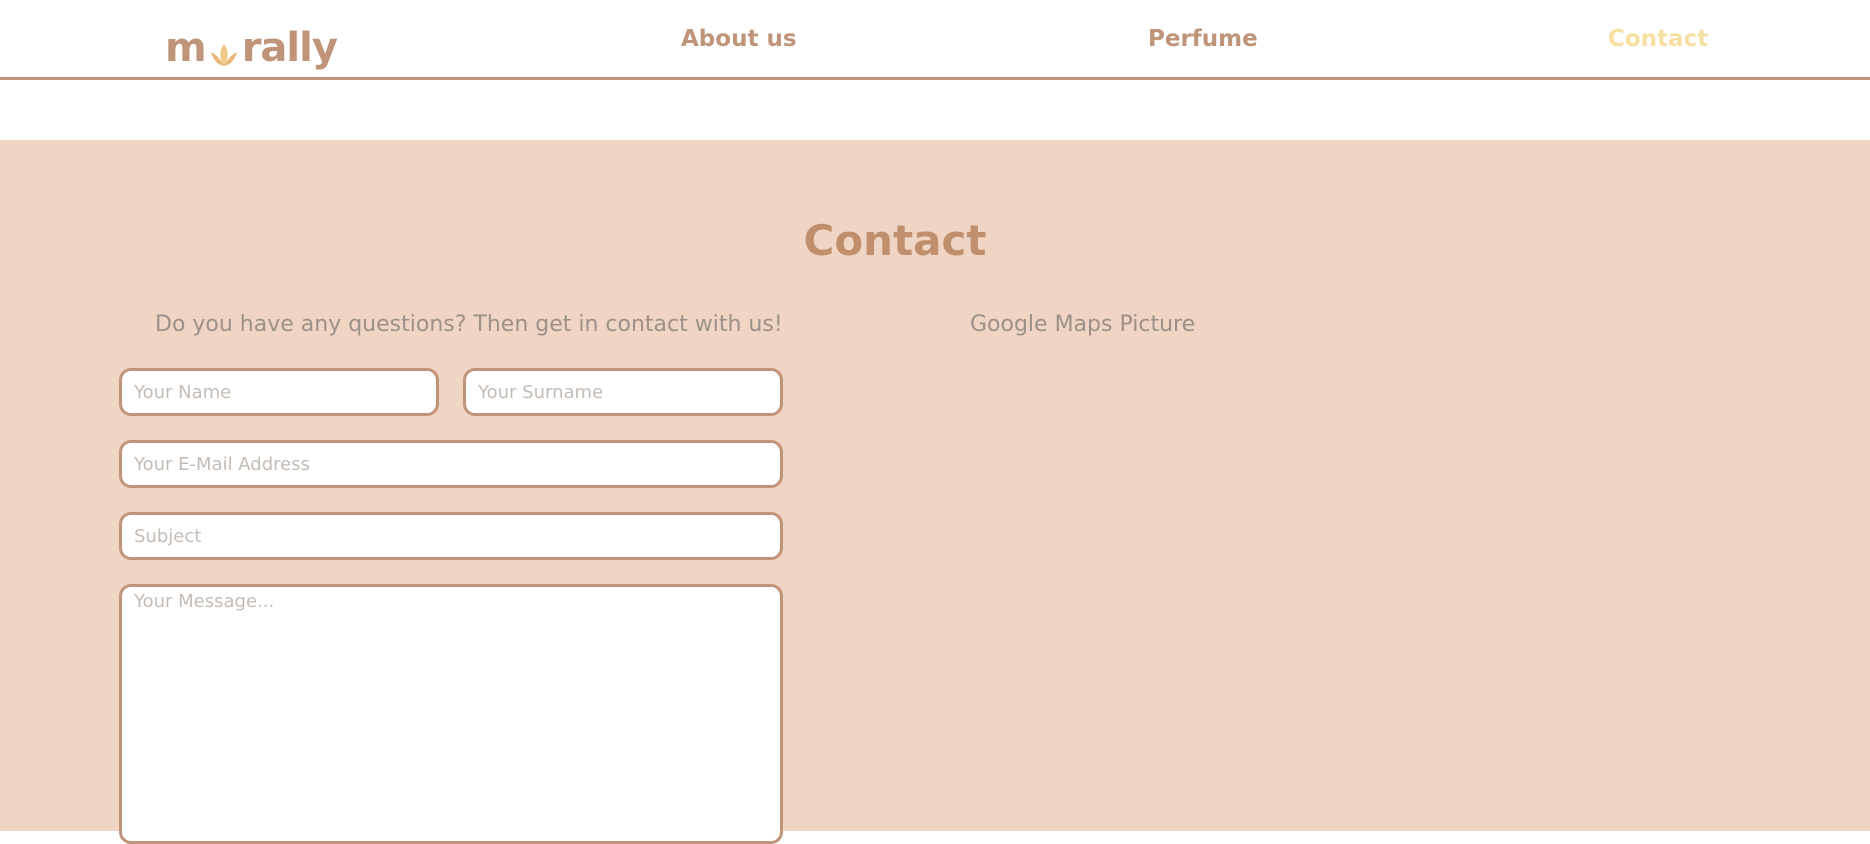  I want to click on logo-text-right: rally, so click(289, 48).